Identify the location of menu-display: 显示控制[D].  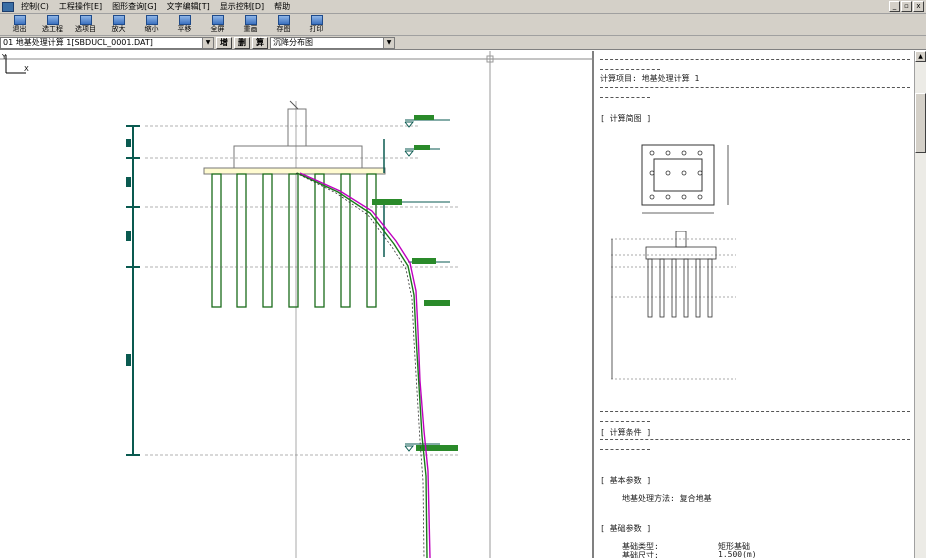
(242, 6).